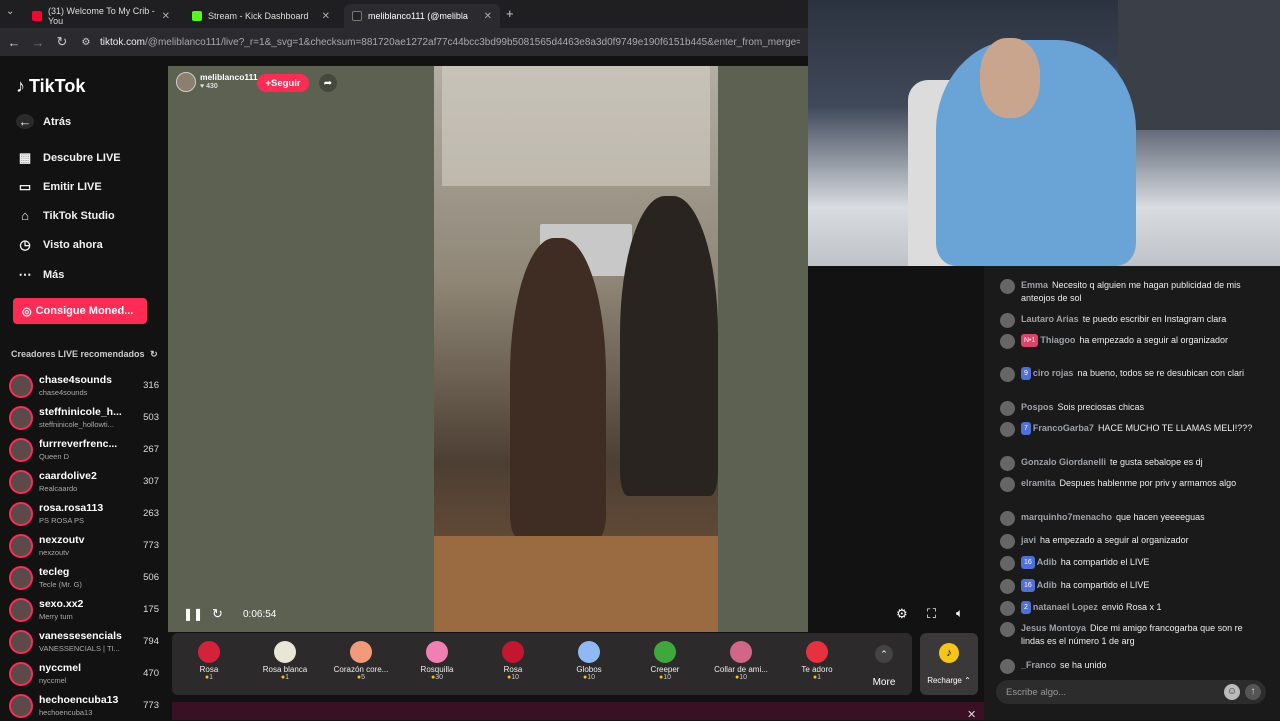  I want to click on fullscreen-icon: ⛶, so click(931, 614).